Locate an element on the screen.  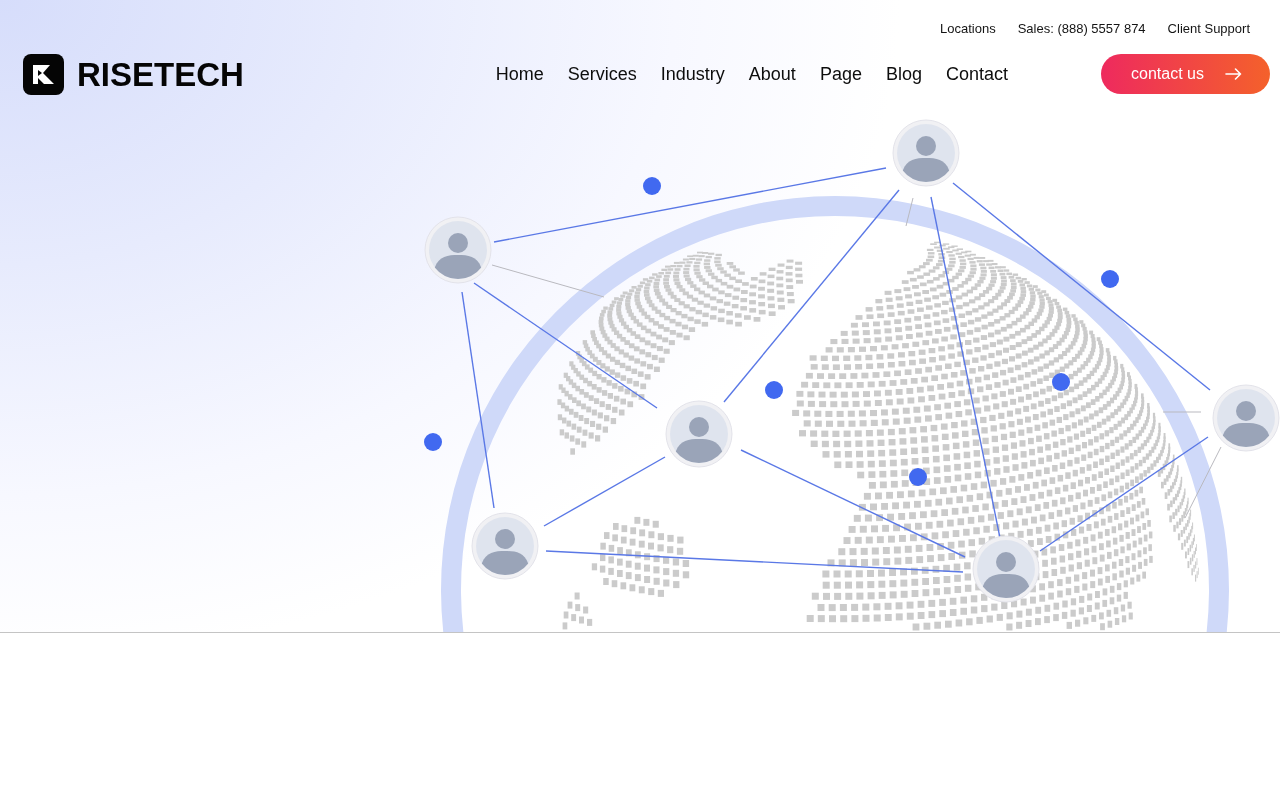
logo-text: RISETECH is located at coordinates (160, 74).